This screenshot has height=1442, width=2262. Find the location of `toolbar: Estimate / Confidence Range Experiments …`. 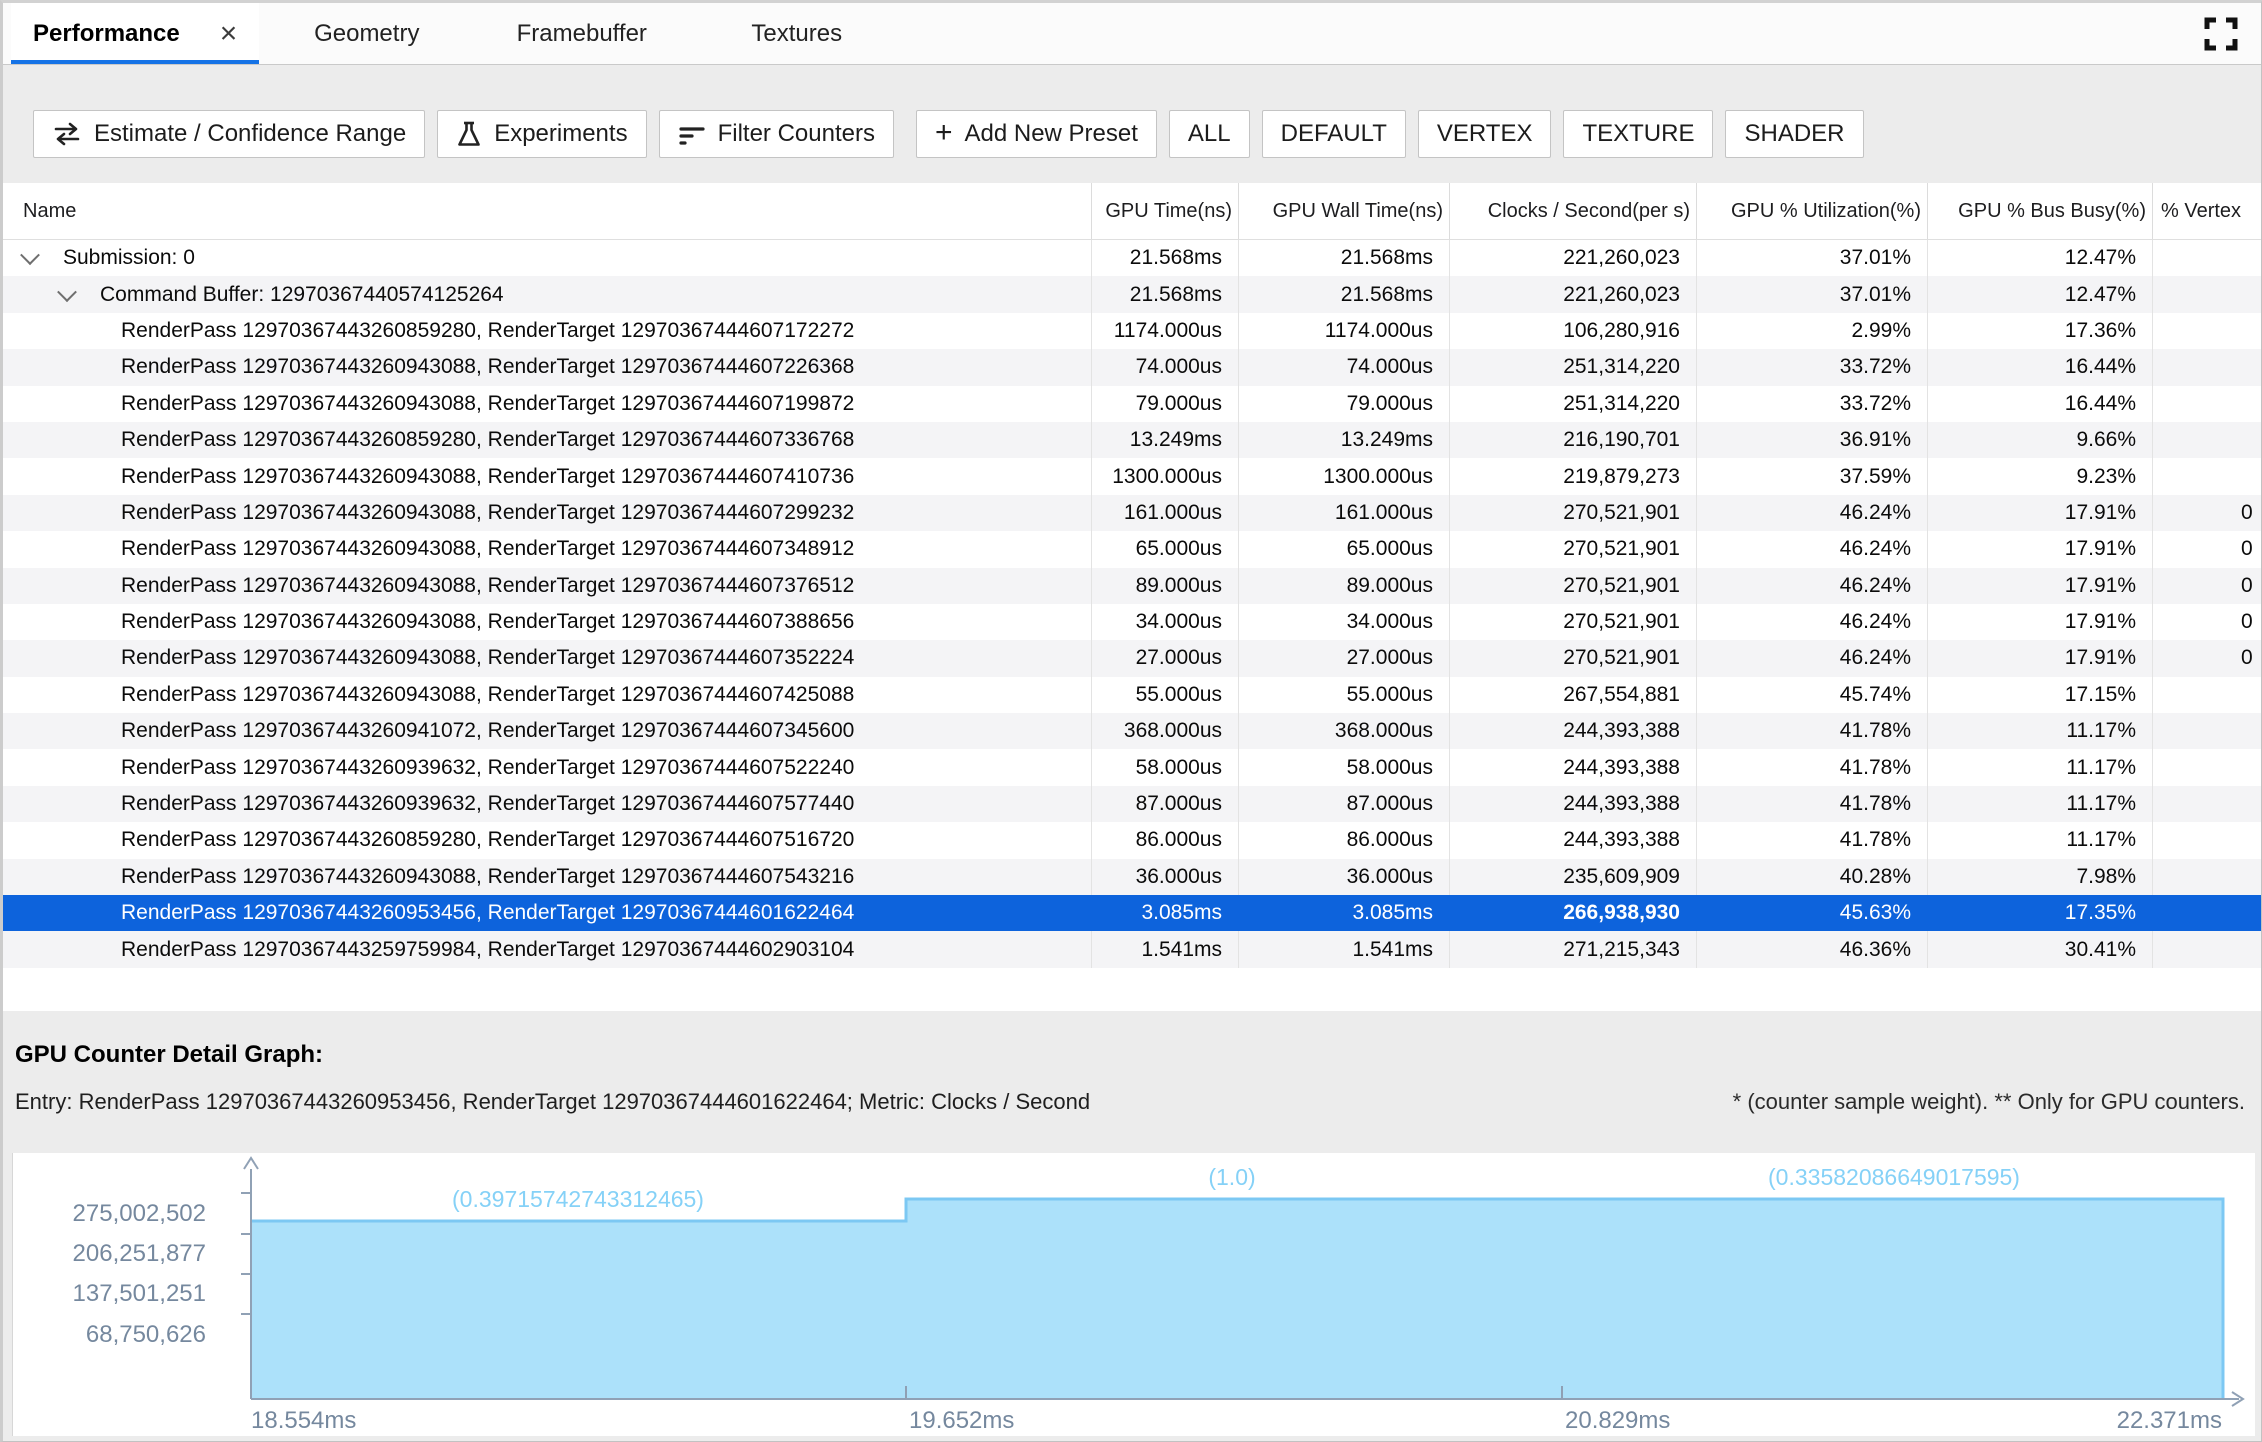

toolbar: Estimate / Confidence Range Experiments … is located at coordinates (1147, 134).